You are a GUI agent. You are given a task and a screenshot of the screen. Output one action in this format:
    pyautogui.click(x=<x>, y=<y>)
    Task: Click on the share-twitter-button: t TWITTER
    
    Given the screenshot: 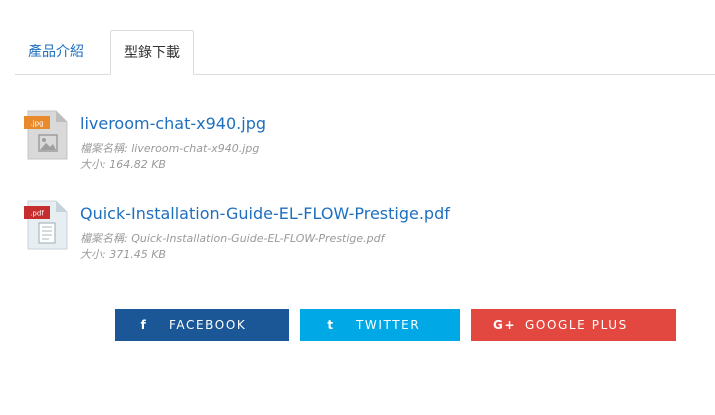 What is the action you would take?
    pyautogui.click(x=380, y=325)
    